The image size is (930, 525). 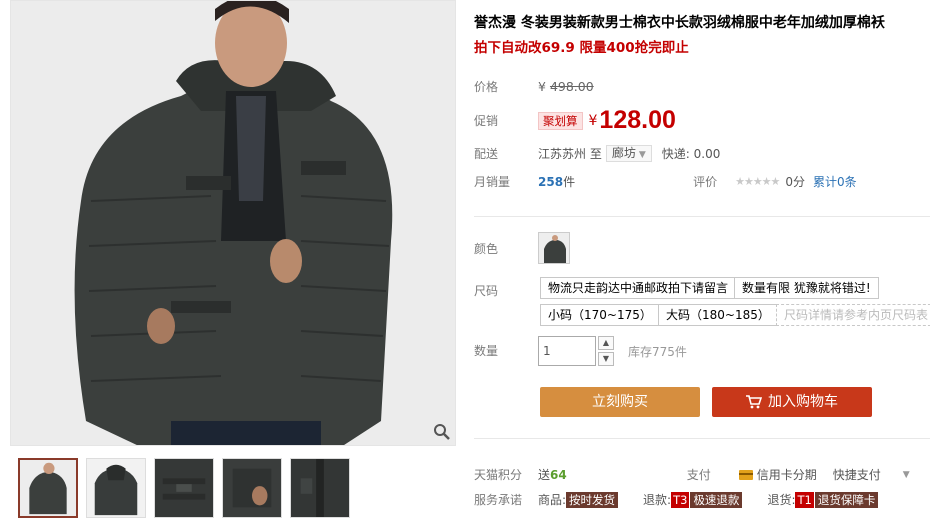 What do you see at coordinates (853, 315) in the screenshot?
I see `size-chart-hint: 尺码详情请参考内页尺码表` at bounding box center [853, 315].